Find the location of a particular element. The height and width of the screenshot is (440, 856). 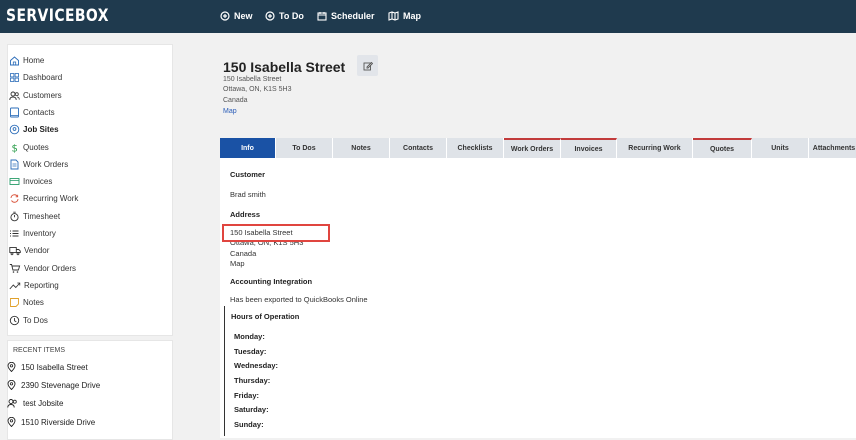

sidebar-item-label: Work Orders is located at coordinates (46, 164).